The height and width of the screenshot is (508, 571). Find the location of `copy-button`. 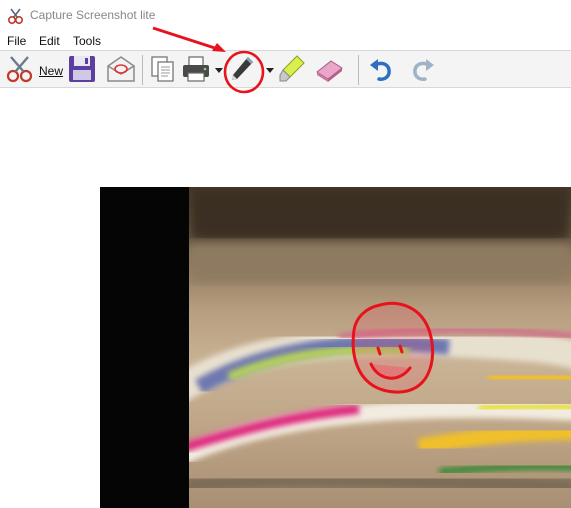

copy-button is located at coordinates (163, 69).